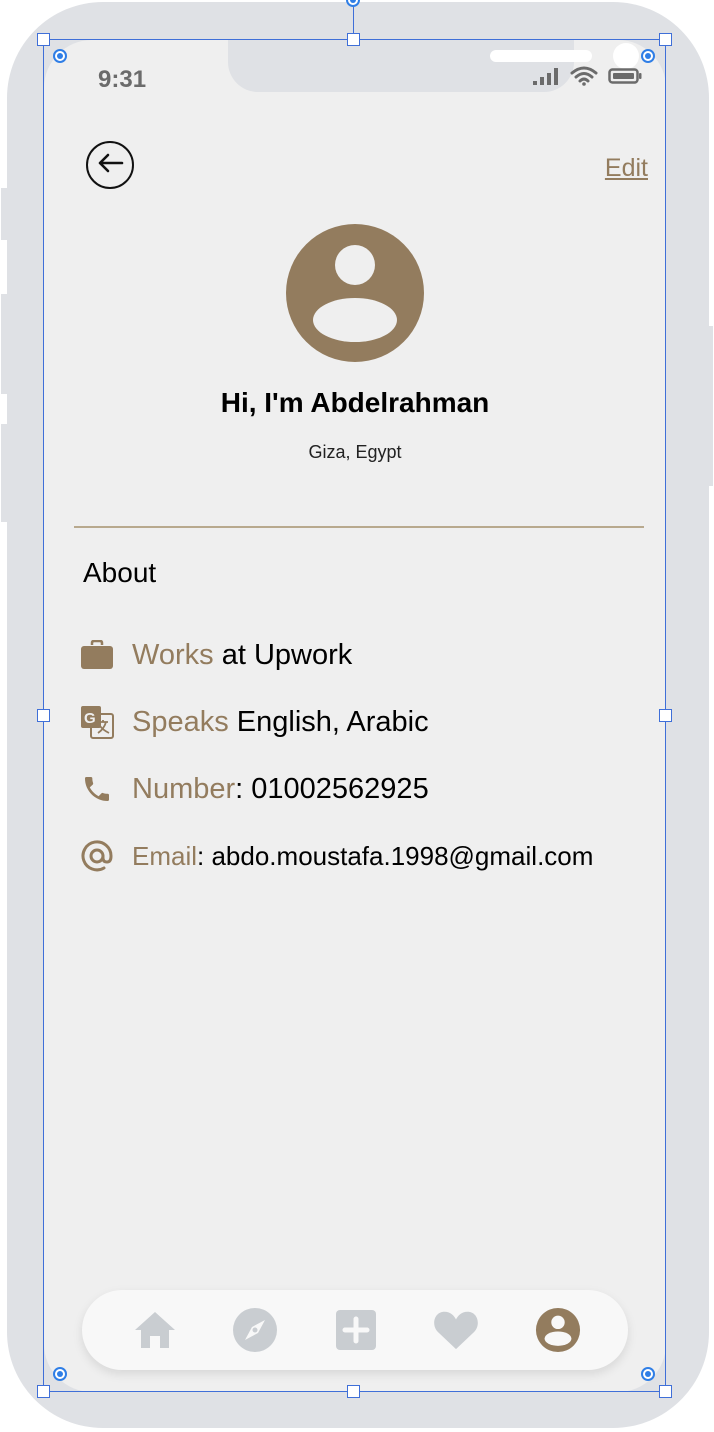 This screenshot has width=714, height=1432. I want to click on resize-handle-bottom, so click(353, 1391).